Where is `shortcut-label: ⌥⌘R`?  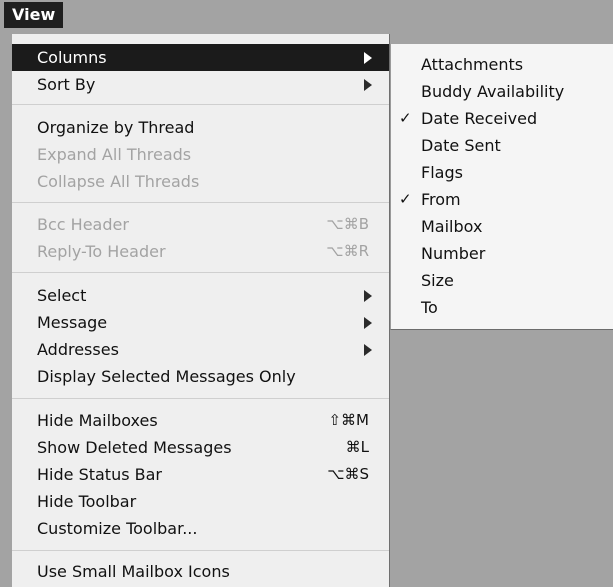 shortcut-label: ⌥⌘R is located at coordinates (347, 251).